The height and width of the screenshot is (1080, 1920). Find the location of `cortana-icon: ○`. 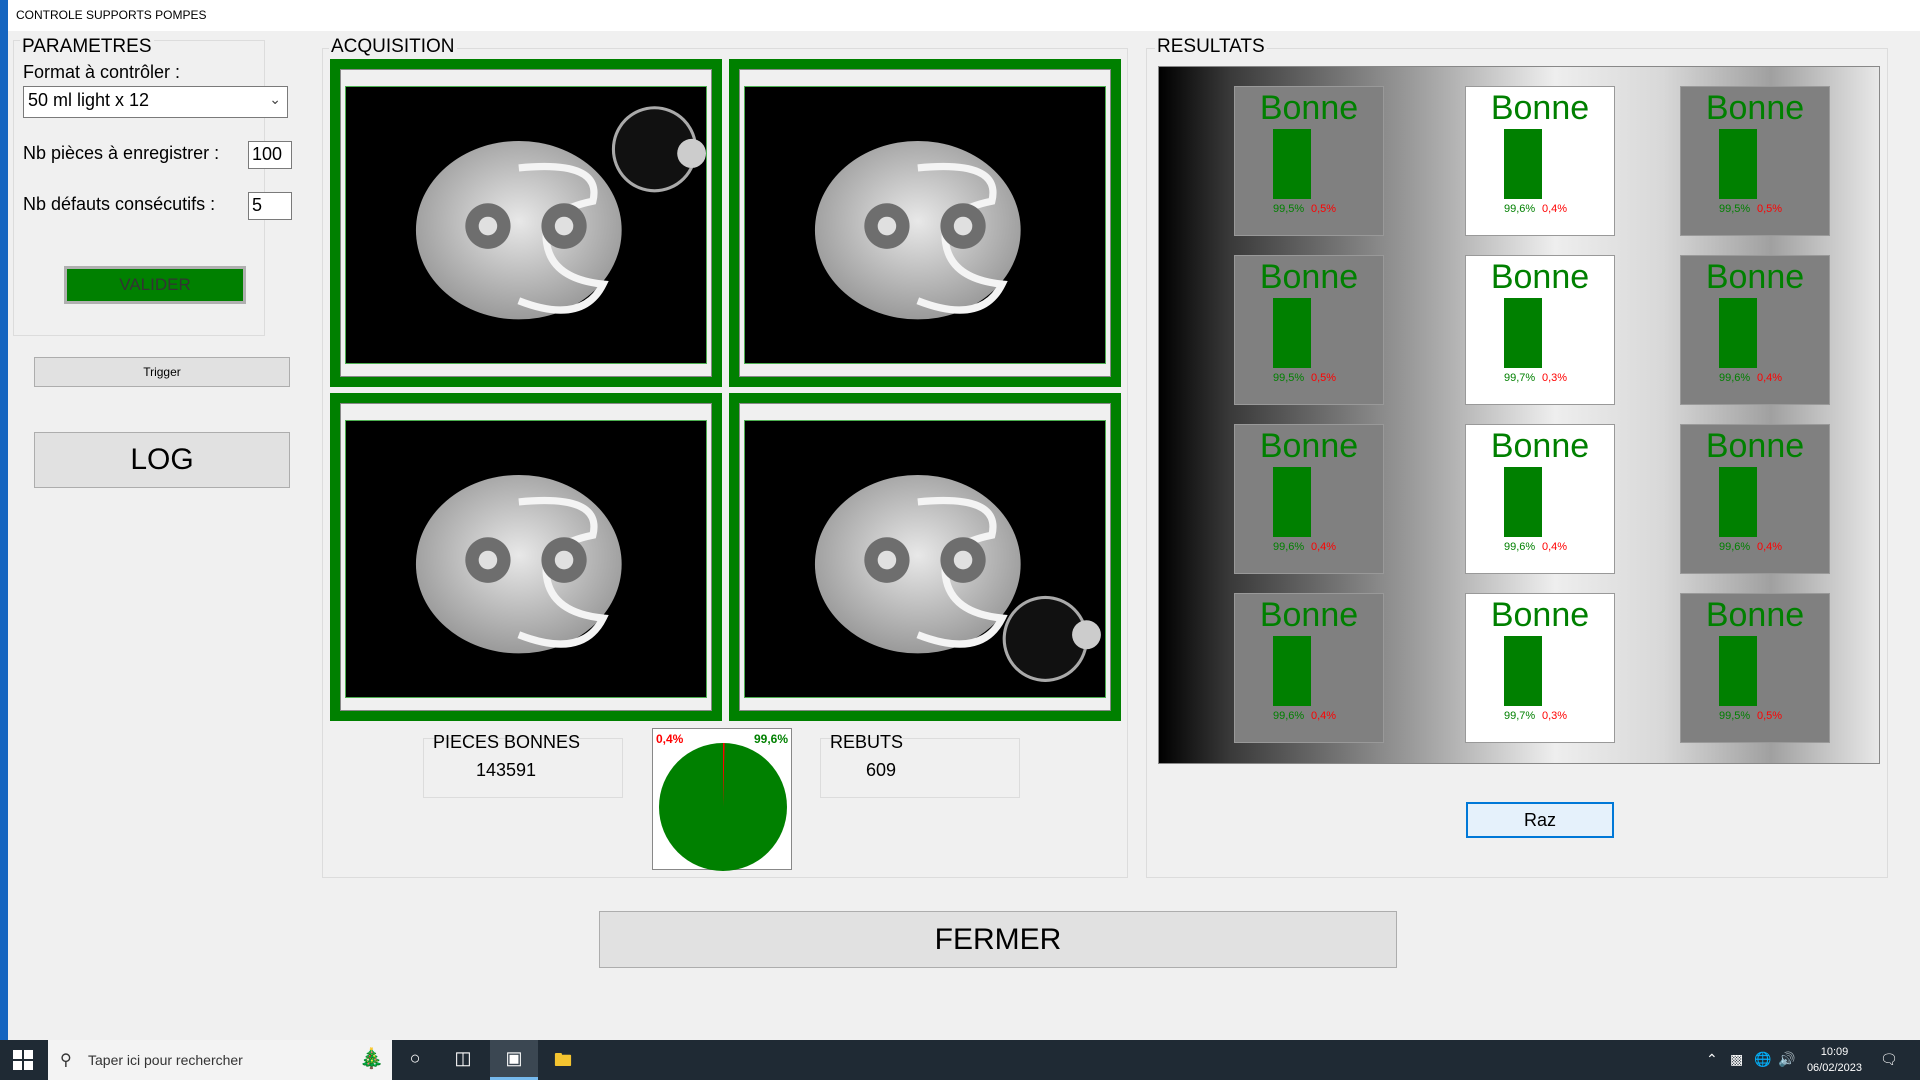

cortana-icon: ○ is located at coordinates (415, 1058).